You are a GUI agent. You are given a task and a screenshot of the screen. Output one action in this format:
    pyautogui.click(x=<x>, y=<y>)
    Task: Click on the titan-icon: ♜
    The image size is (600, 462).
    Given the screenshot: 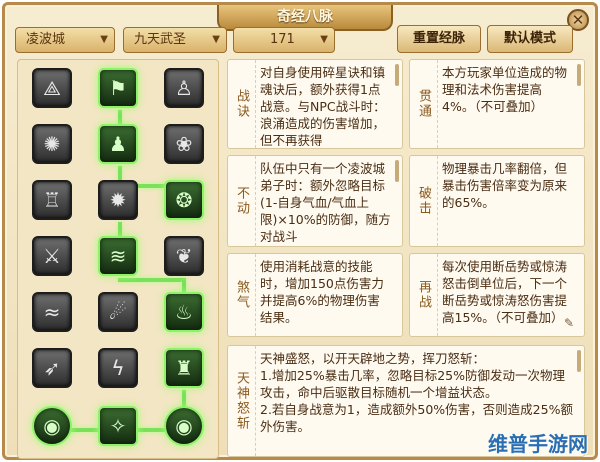 What is the action you would take?
    pyautogui.click(x=184, y=368)
    